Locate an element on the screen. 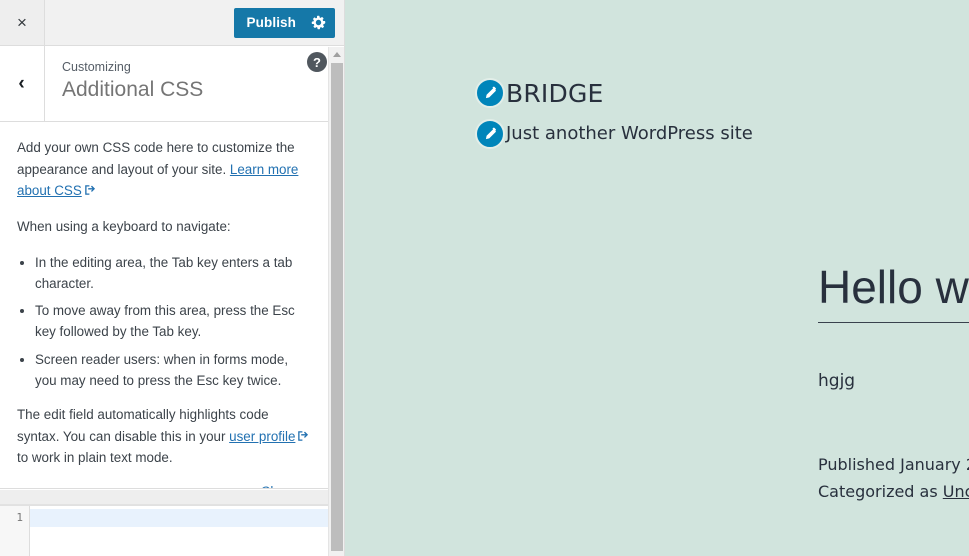 Image resolution: width=969 pixels, height=556 pixels. panel-scrollbar is located at coordinates (336, 301).